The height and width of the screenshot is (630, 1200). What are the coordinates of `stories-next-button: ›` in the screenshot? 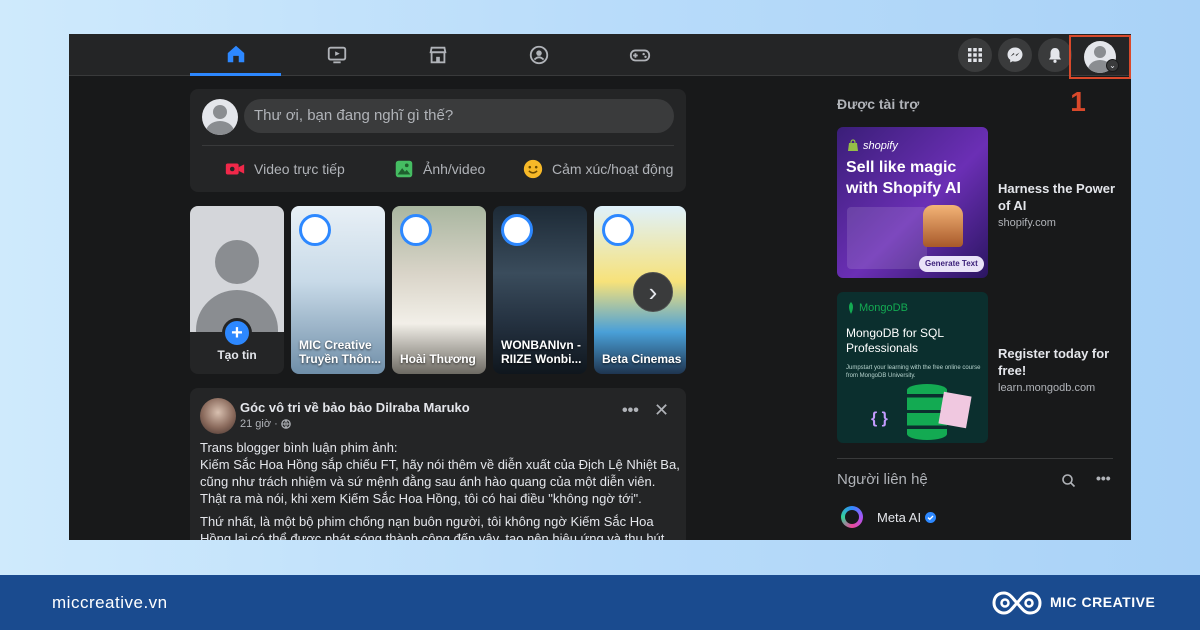 It's located at (653, 292).